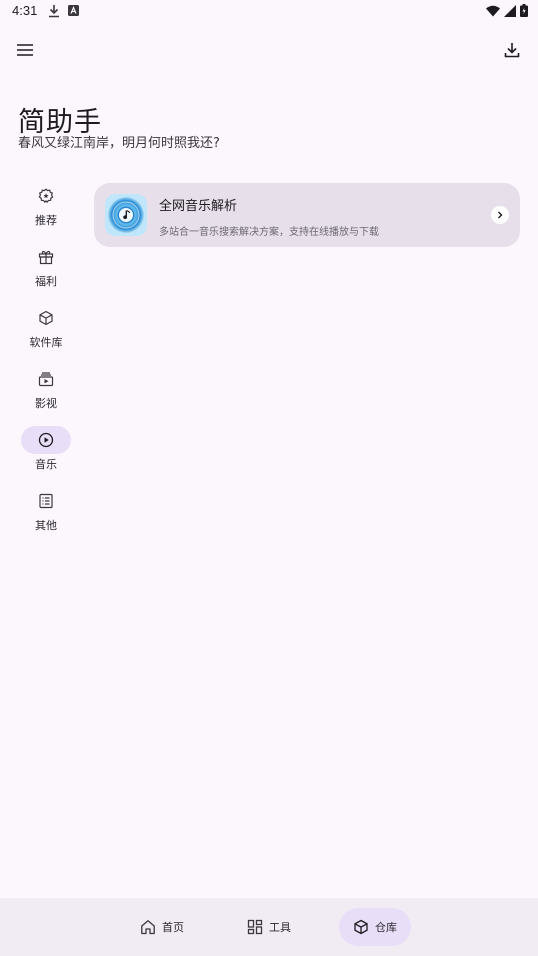  Describe the element at coordinates (493, 10) in the screenshot. I see `wifi-icon` at that location.